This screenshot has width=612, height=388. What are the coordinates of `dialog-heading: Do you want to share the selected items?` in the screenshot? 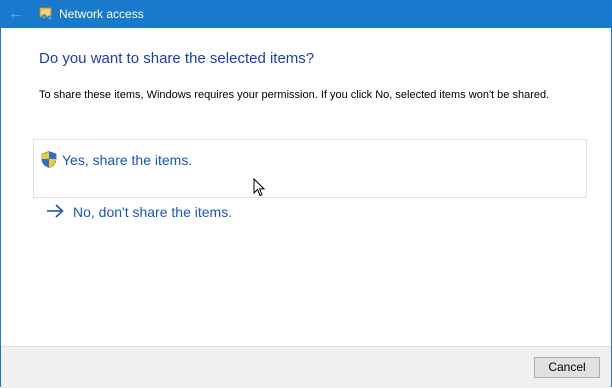 It's located at (177, 58).